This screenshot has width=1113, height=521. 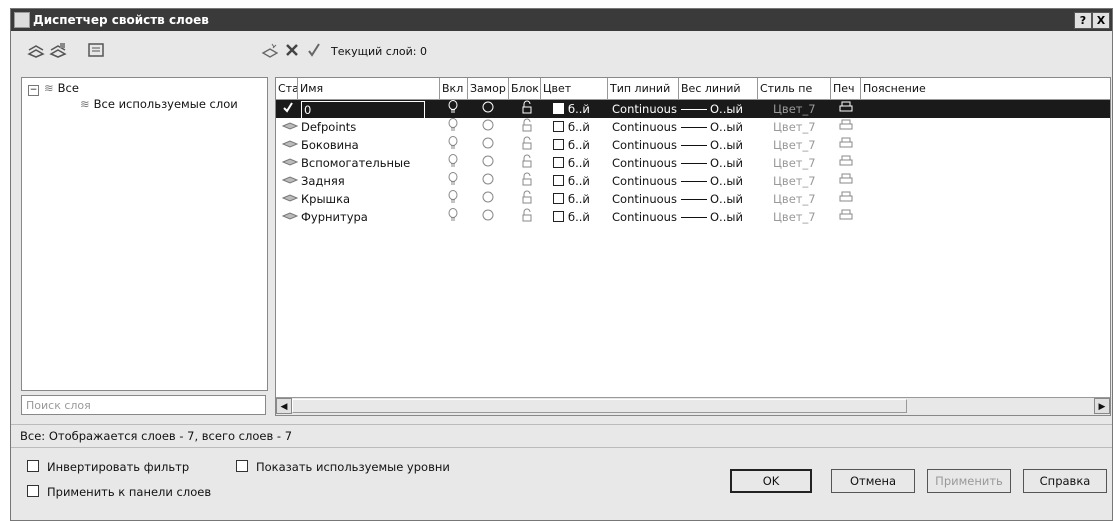 I want to click on col-color: Цвет, so click(x=574, y=88).